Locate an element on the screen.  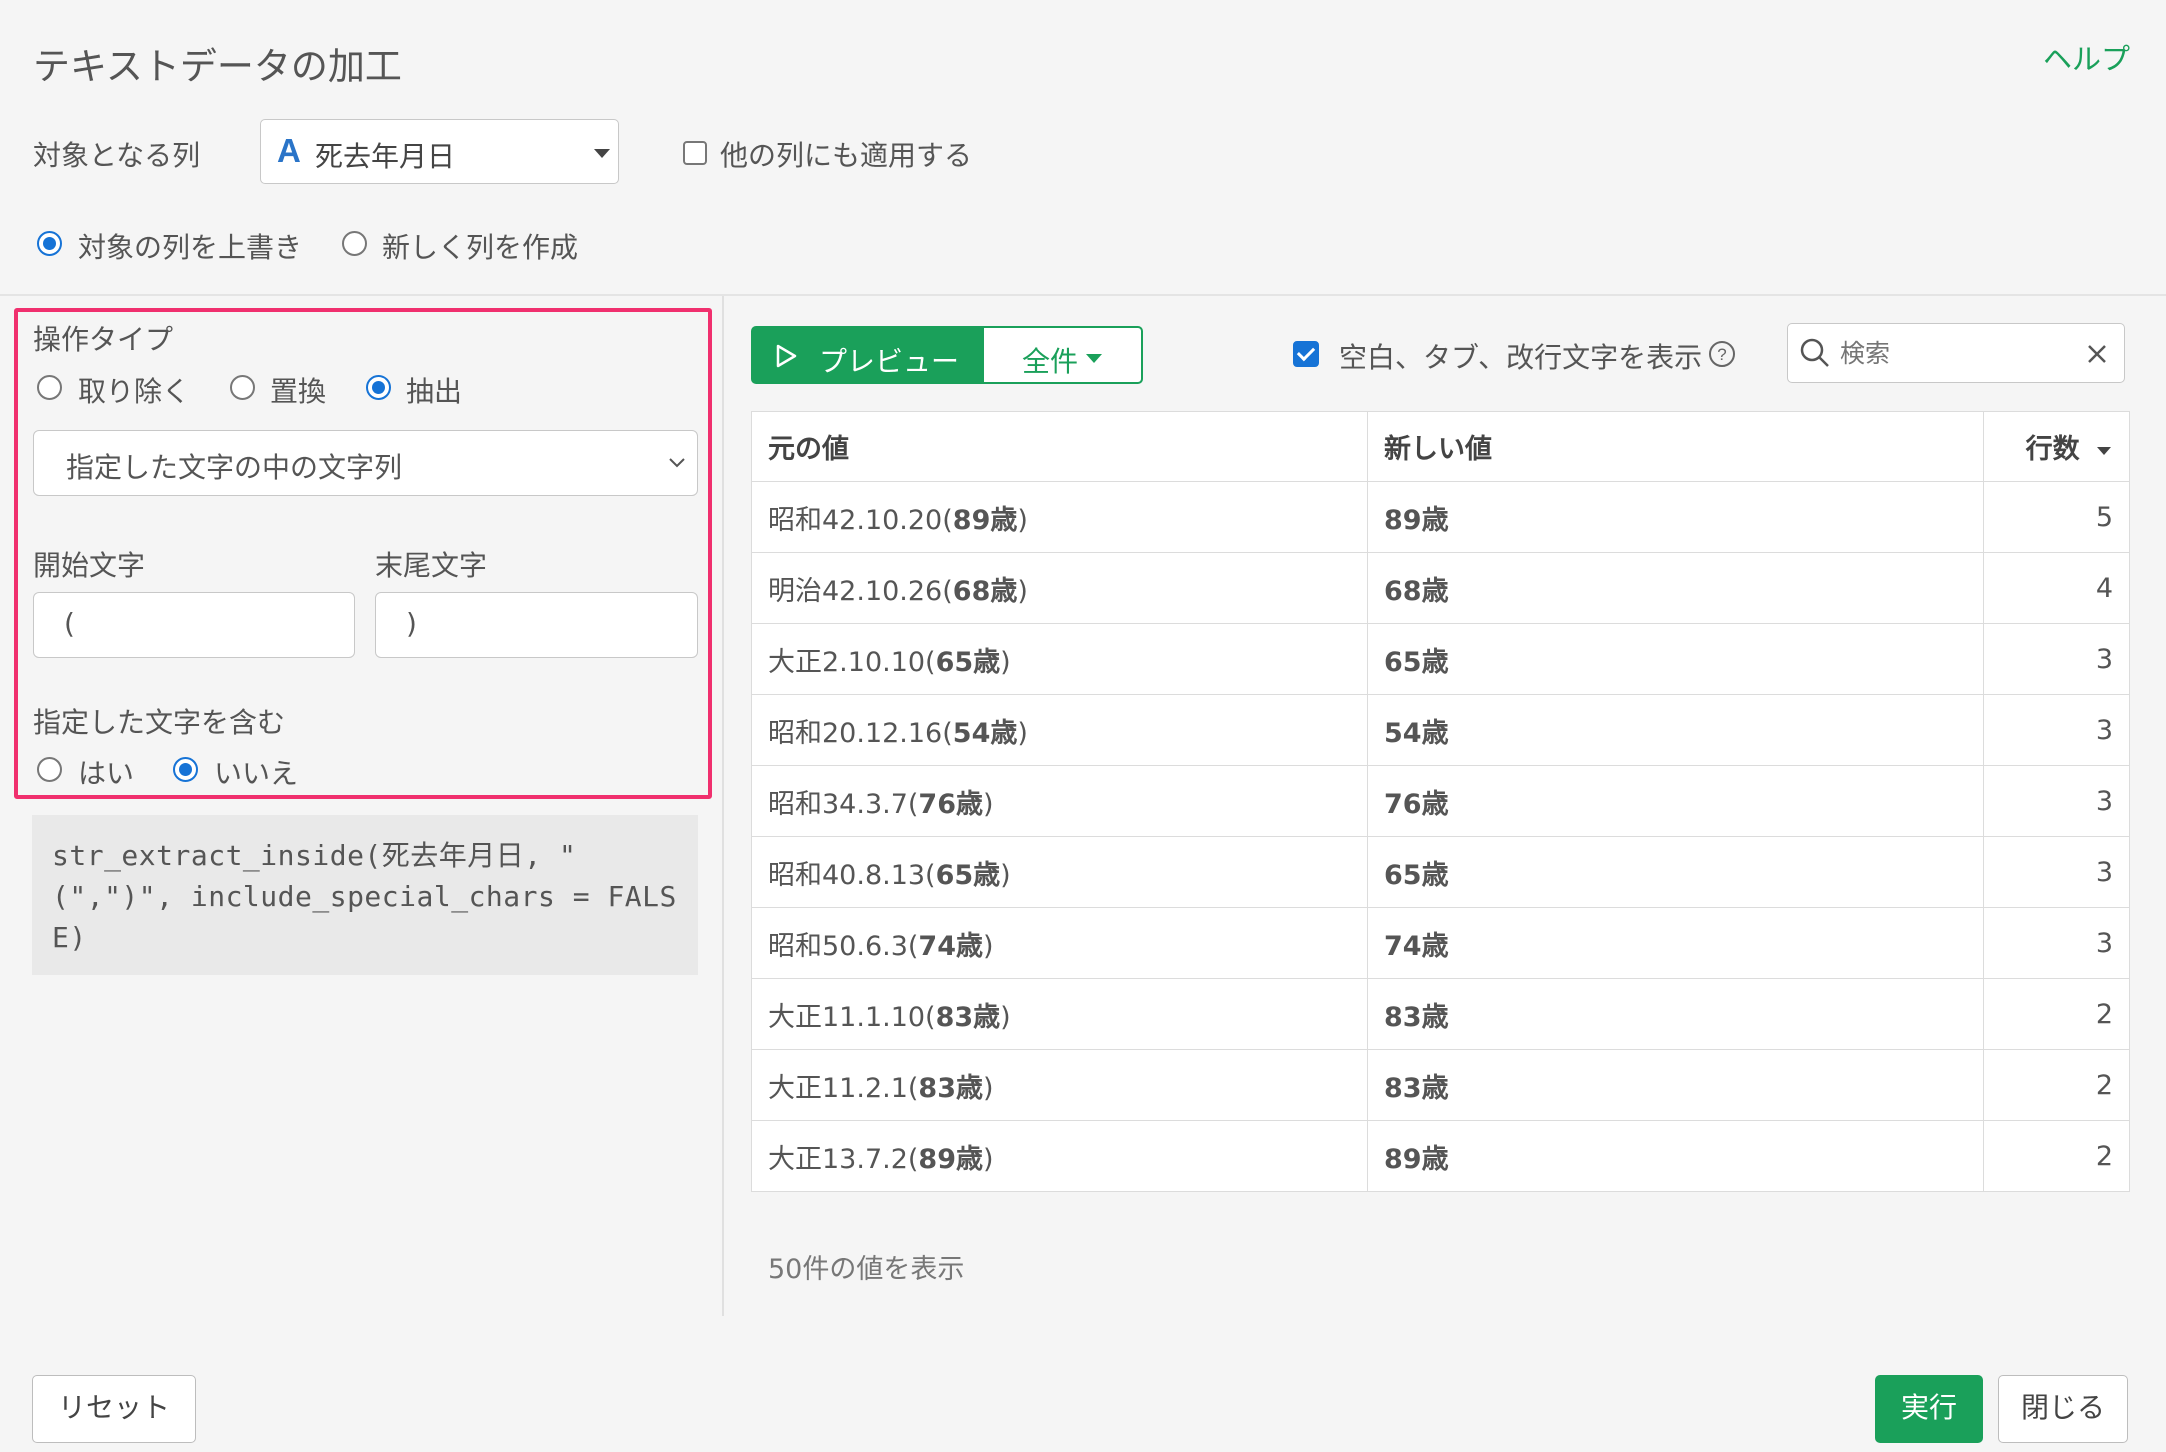
table-row: 昭和34.3.7(76歳) 76歳 3 is located at coordinates (1440, 801).